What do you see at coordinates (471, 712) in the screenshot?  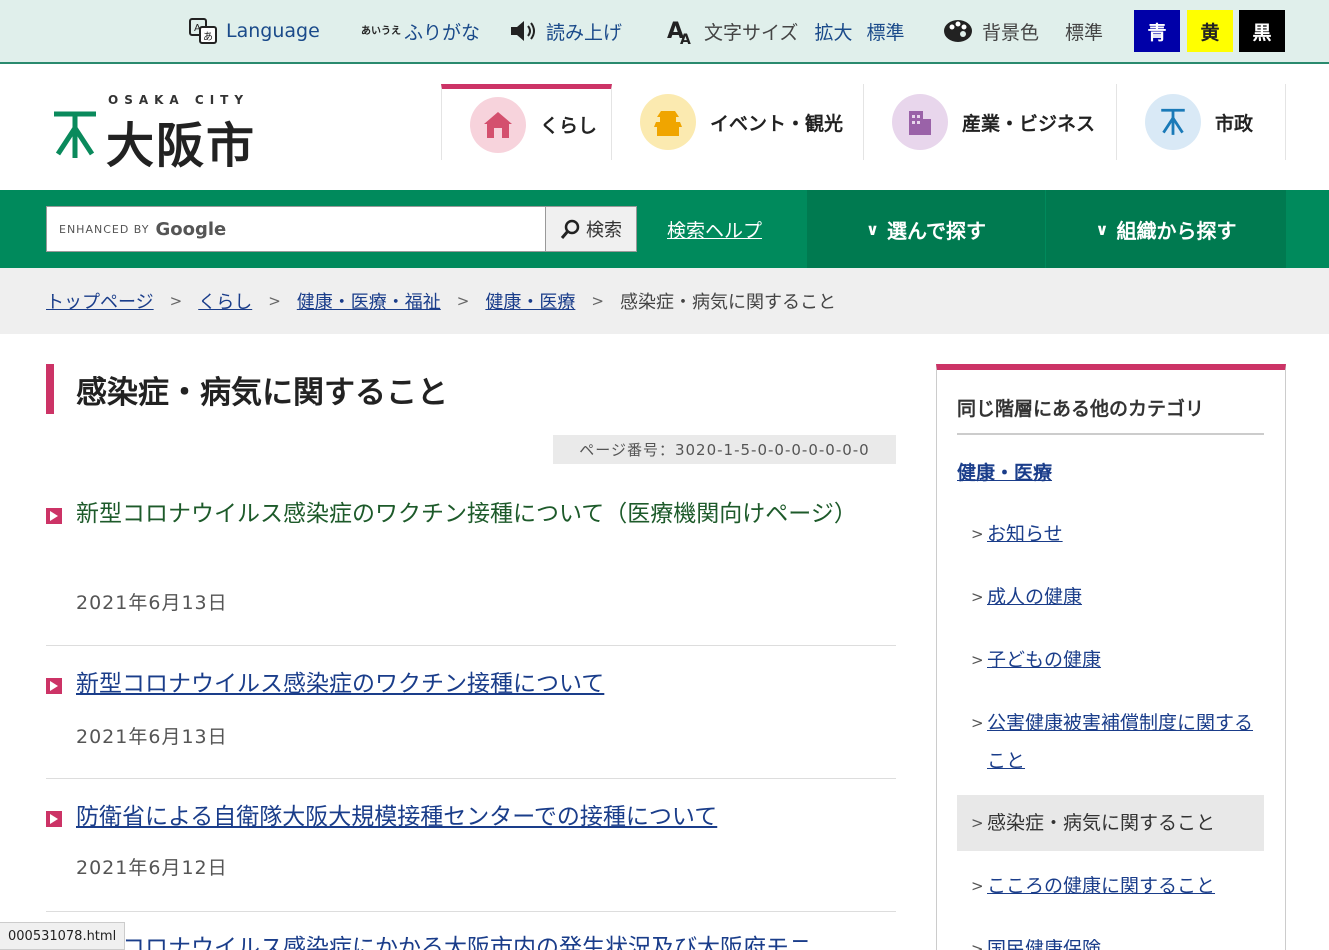 I see `list-item: 新型コロナウイルス感染症のワクチン接種について 2021年6月13日` at bounding box center [471, 712].